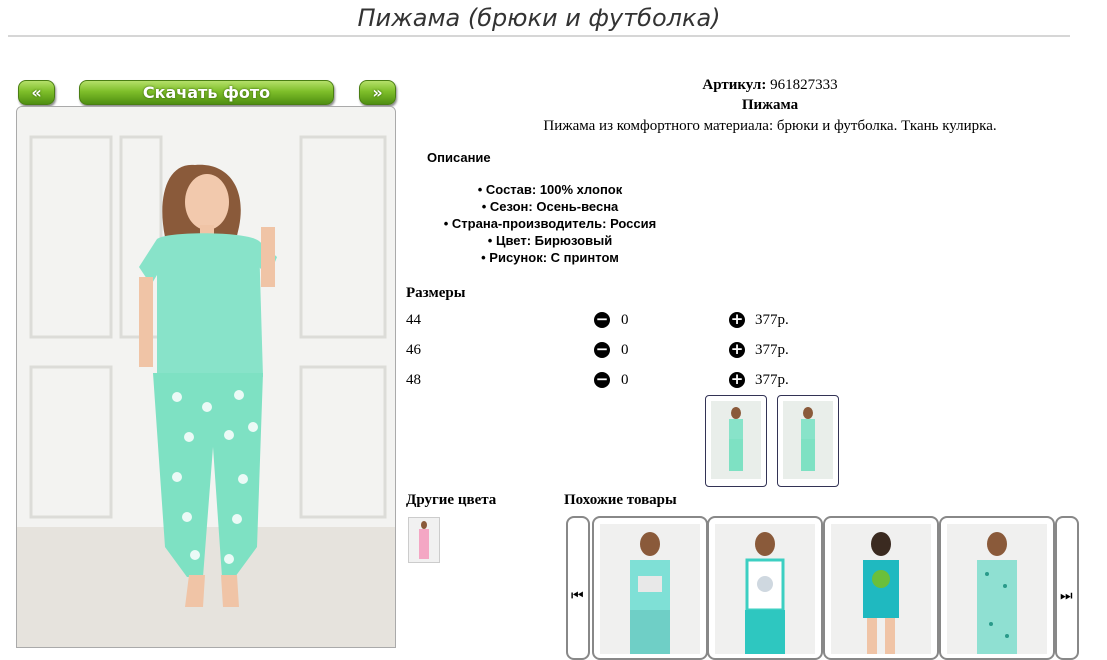 The height and width of the screenshot is (660, 1107). I want to click on other-colors-heading: Другие цвета, so click(451, 500).